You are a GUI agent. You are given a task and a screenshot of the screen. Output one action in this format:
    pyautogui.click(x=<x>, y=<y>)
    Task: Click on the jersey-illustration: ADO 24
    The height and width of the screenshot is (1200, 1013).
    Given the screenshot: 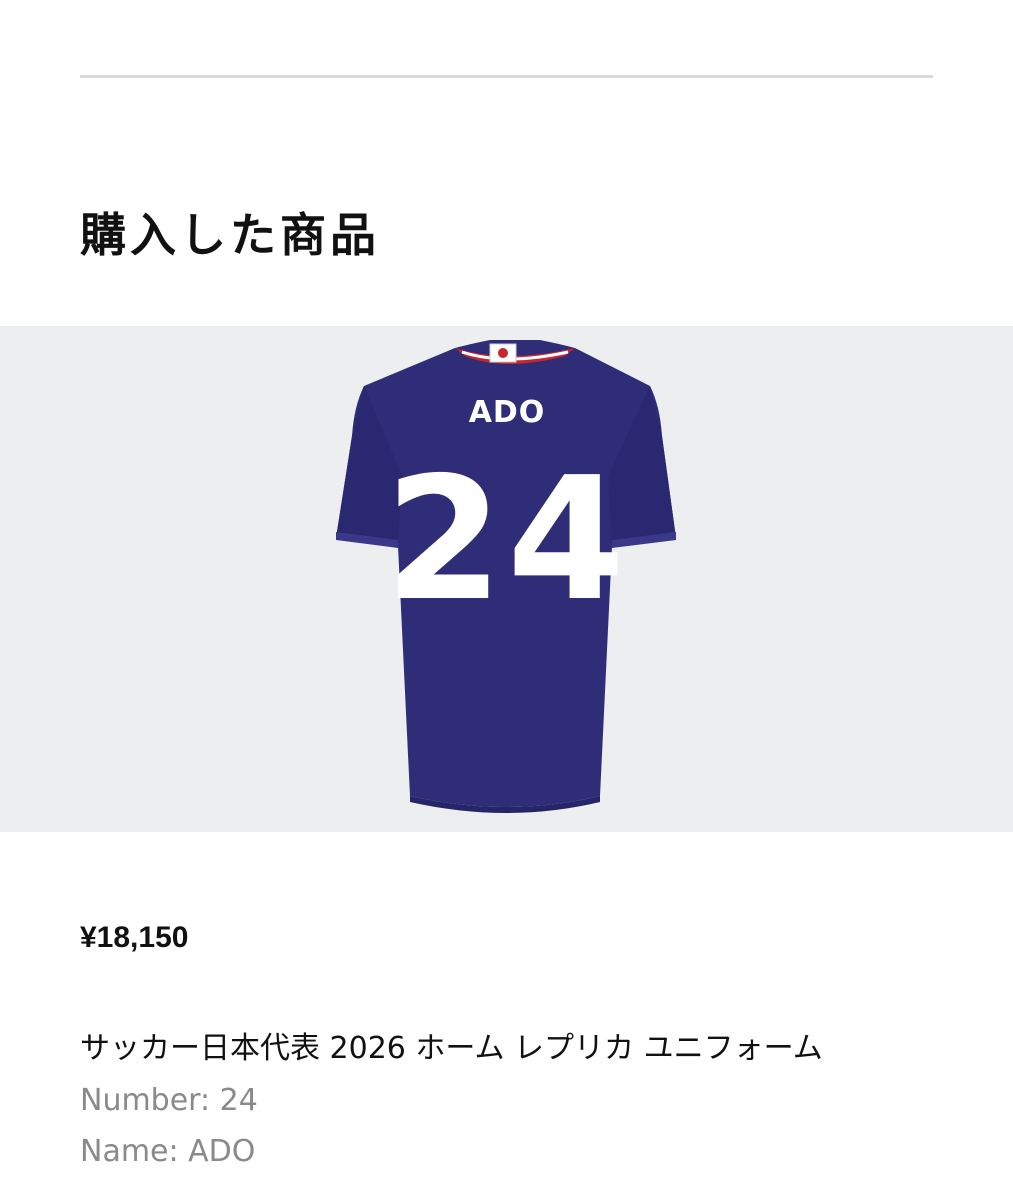 What is the action you would take?
    pyautogui.click(x=506, y=576)
    